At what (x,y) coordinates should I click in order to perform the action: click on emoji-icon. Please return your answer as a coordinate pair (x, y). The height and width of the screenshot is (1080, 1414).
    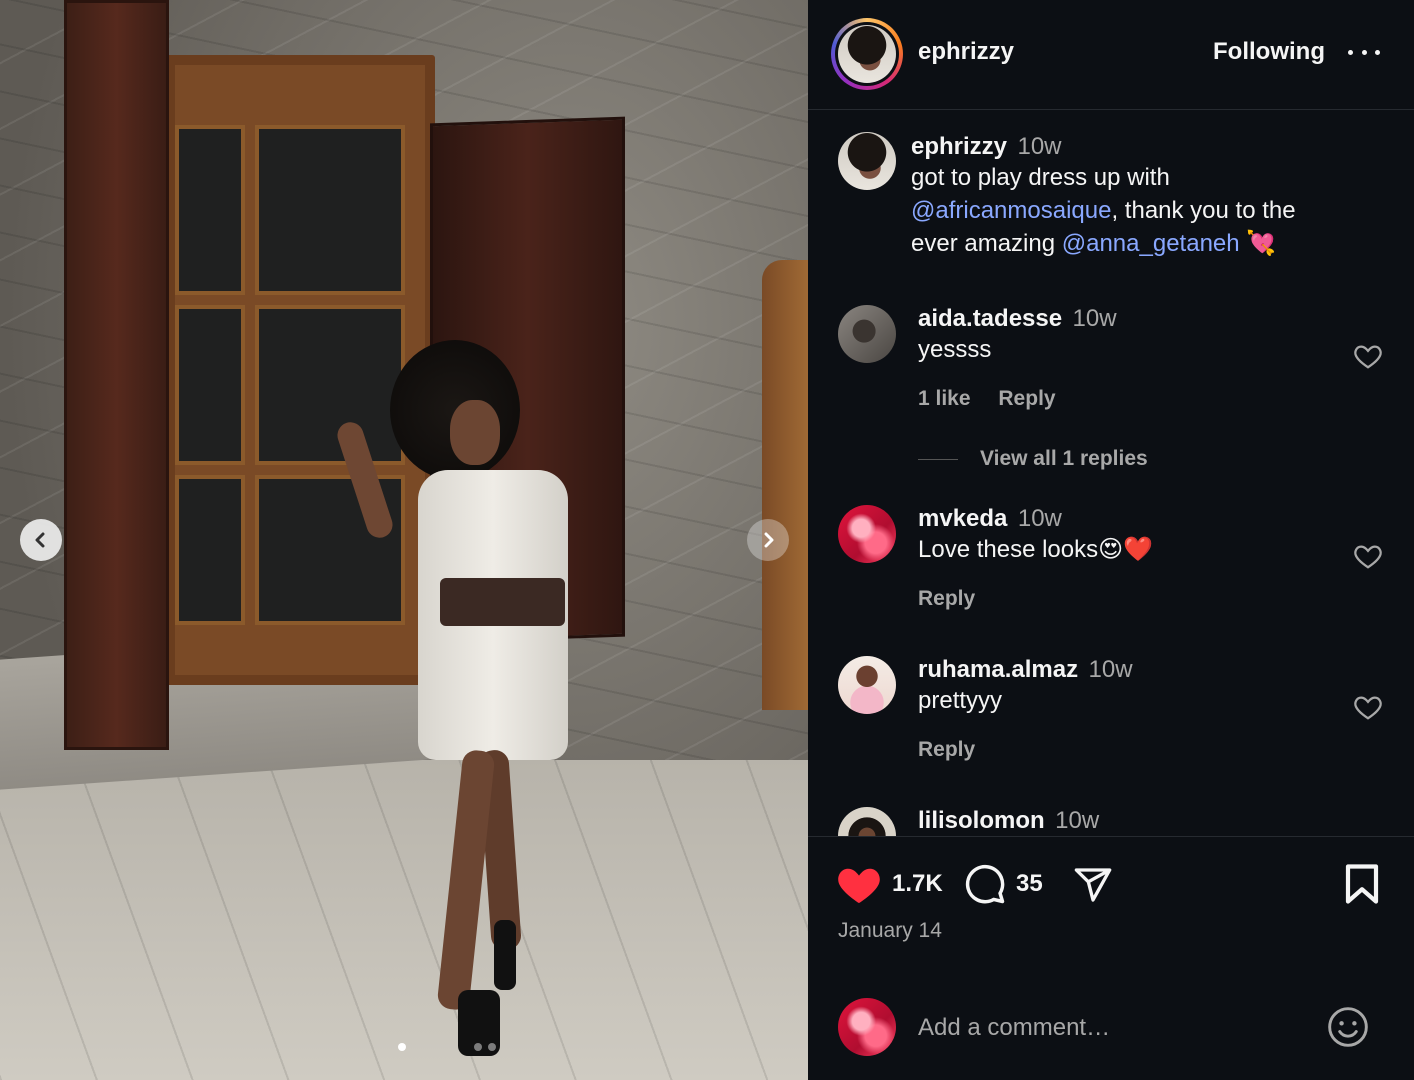
    Looking at the image, I should click on (1348, 1027).